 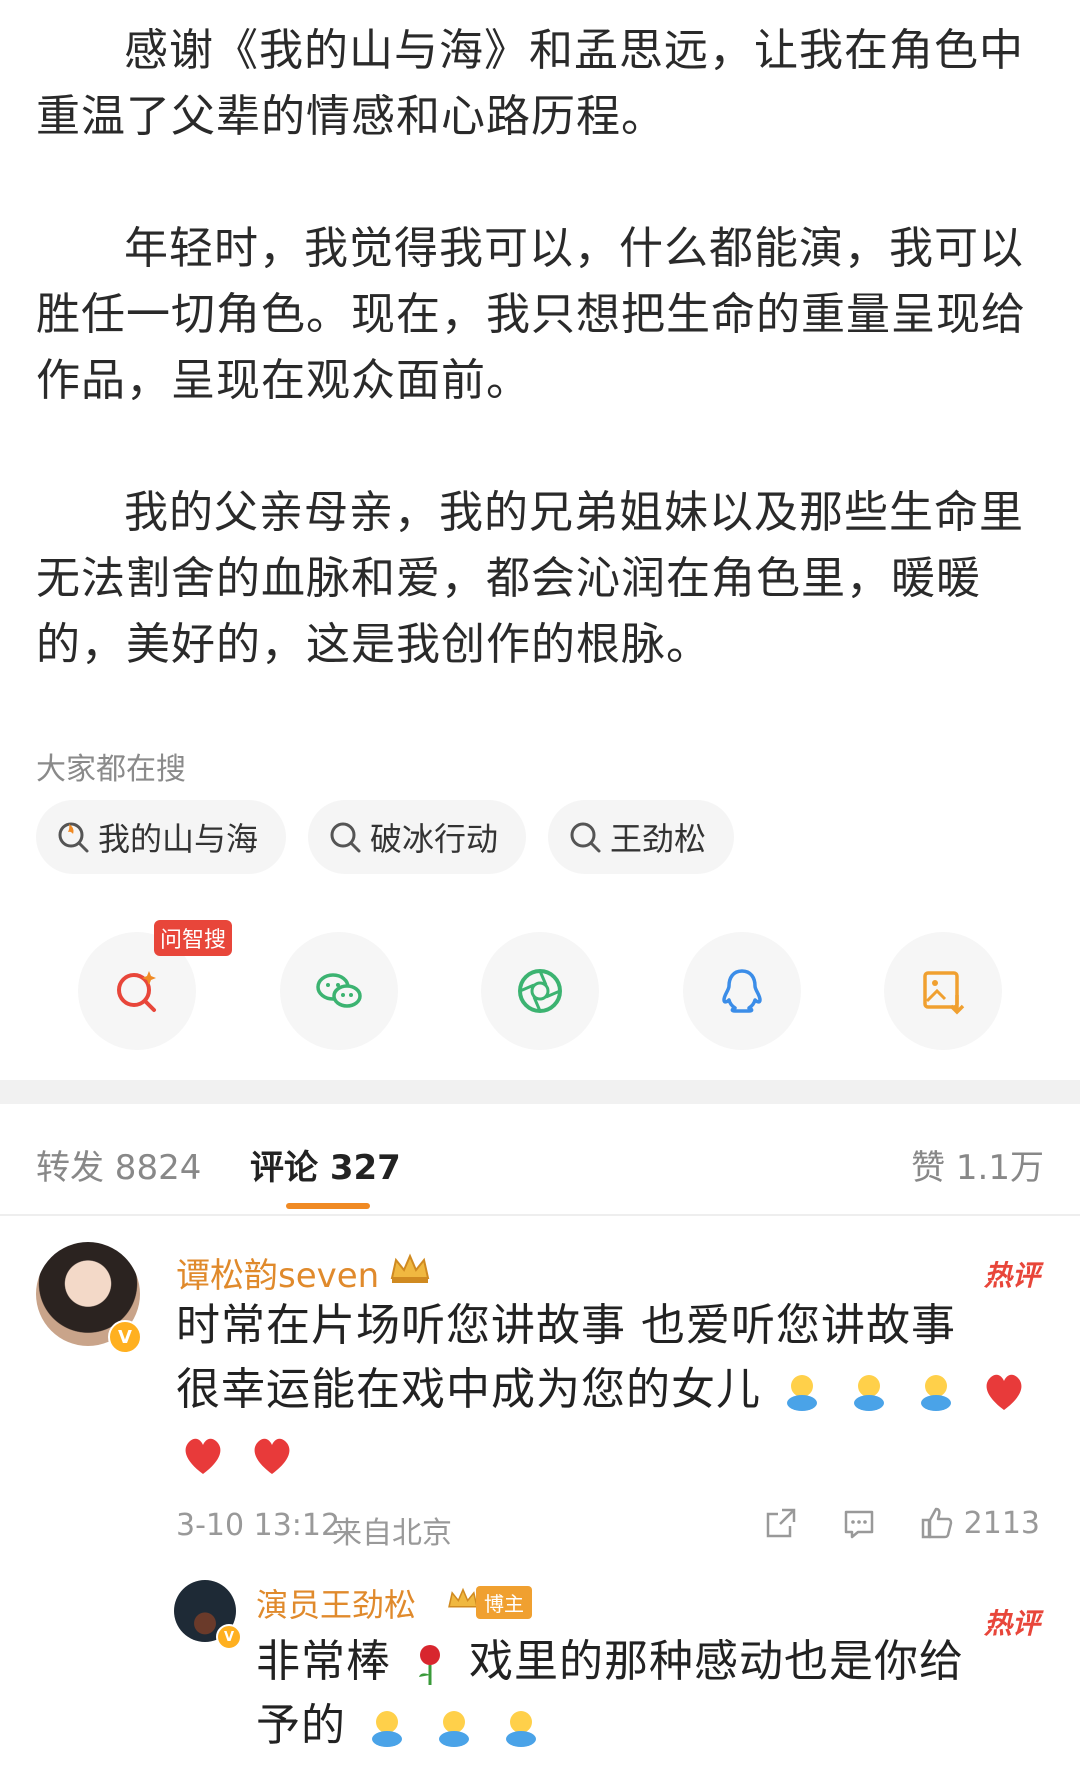 I want to click on save-image-icon, so click(x=944, y=993).